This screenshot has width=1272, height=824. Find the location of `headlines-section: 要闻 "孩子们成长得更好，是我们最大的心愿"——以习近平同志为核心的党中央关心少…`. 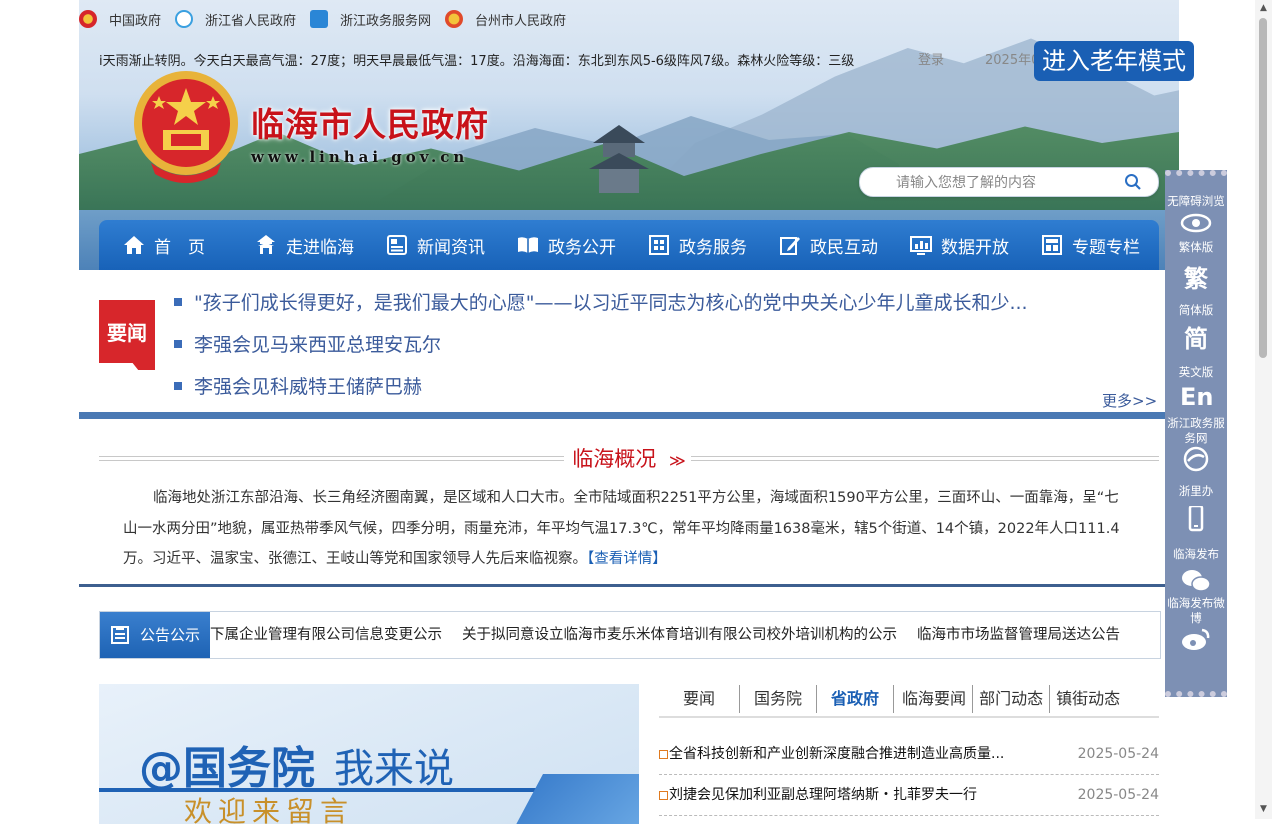

headlines-section: 要闻 "孩子们成长得更好，是我们最大的心愿"——以习近平同志为核心的党中央关心少… is located at coordinates (629, 341).